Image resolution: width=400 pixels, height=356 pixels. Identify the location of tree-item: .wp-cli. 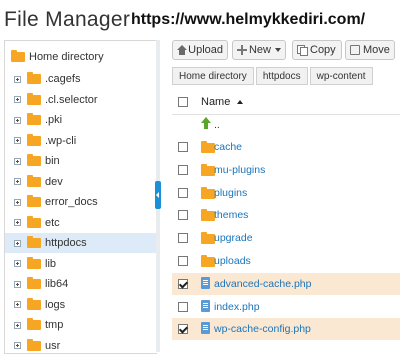
(81, 141).